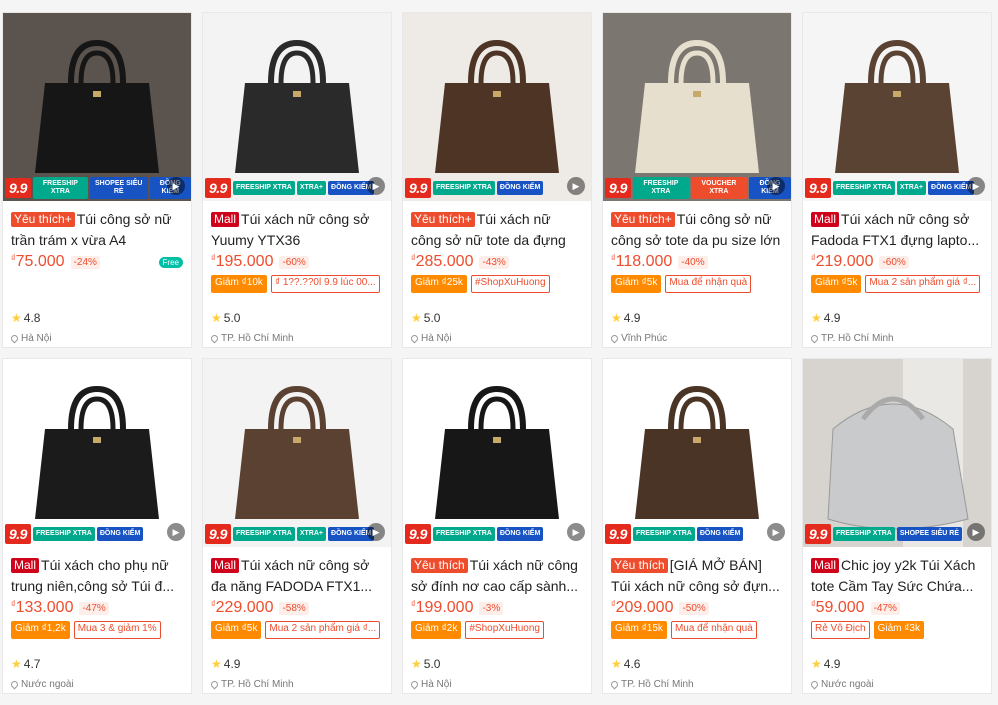  I want to click on discount-badge: -58%, so click(294, 608).